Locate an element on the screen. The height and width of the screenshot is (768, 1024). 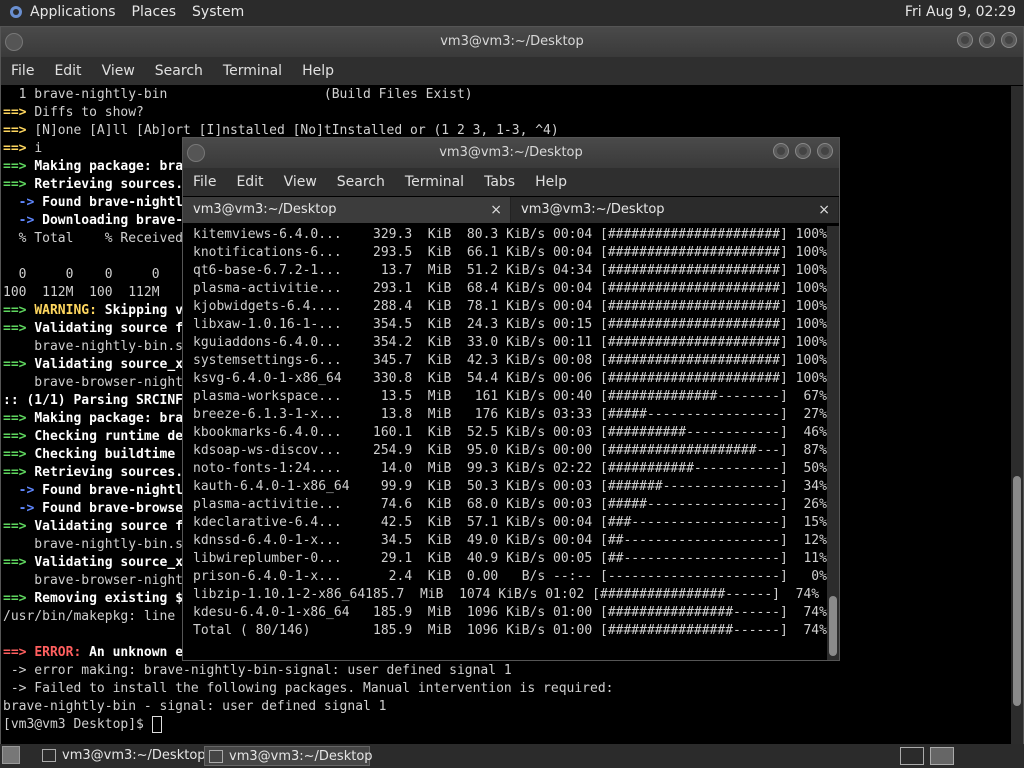
show-desktop-icon is located at coordinates (11, 755).